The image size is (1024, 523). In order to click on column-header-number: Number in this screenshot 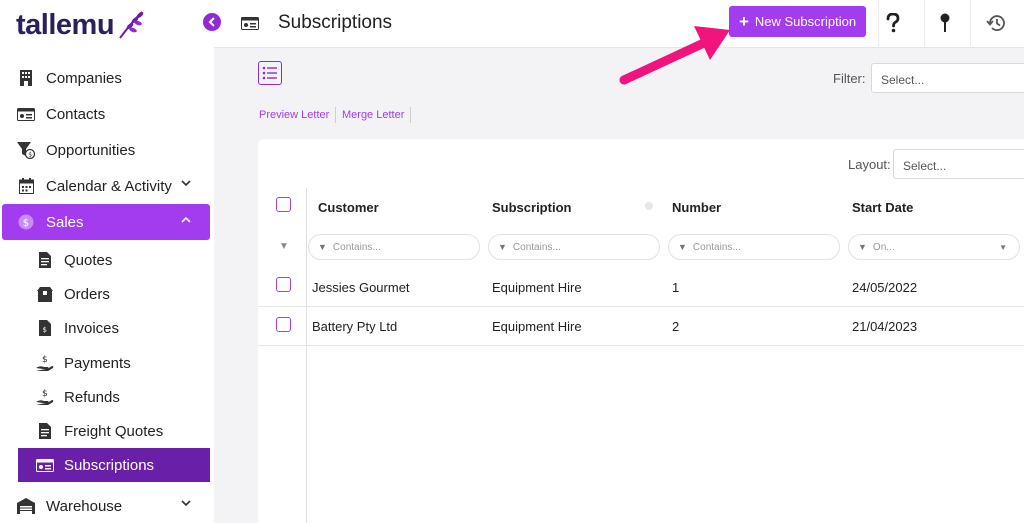, I will do `click(696, 207)`.